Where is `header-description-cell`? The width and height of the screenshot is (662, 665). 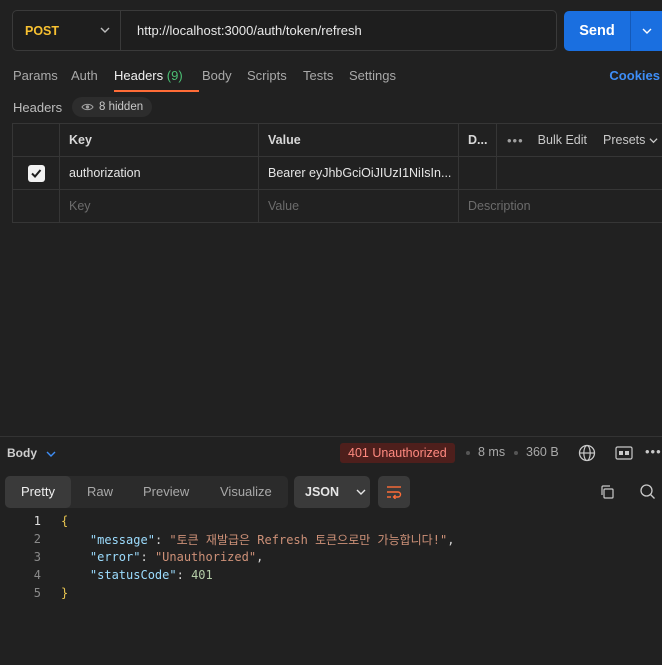
header-description-cell is located at coordinates (477, 173).